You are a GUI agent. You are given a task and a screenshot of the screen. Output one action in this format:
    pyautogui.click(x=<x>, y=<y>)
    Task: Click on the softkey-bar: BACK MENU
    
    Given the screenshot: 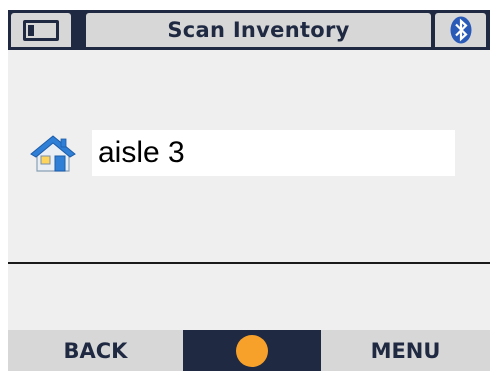 What is the action you would take?
    pyautogui.click(x=249, y=350)
    